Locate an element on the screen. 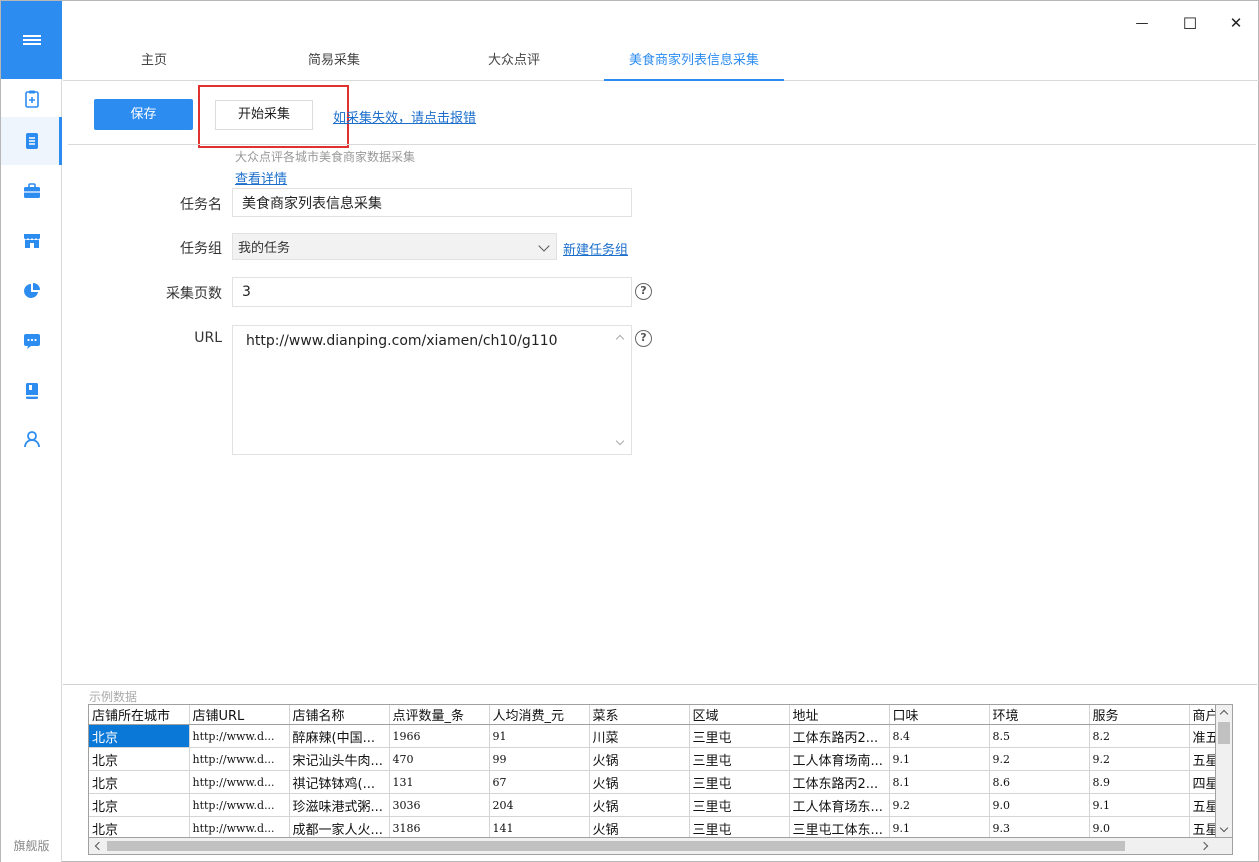 Image resolution: width=1259 pixels, height=862 pixels. sidebar-item-stats is located at coordinates (31, 291).